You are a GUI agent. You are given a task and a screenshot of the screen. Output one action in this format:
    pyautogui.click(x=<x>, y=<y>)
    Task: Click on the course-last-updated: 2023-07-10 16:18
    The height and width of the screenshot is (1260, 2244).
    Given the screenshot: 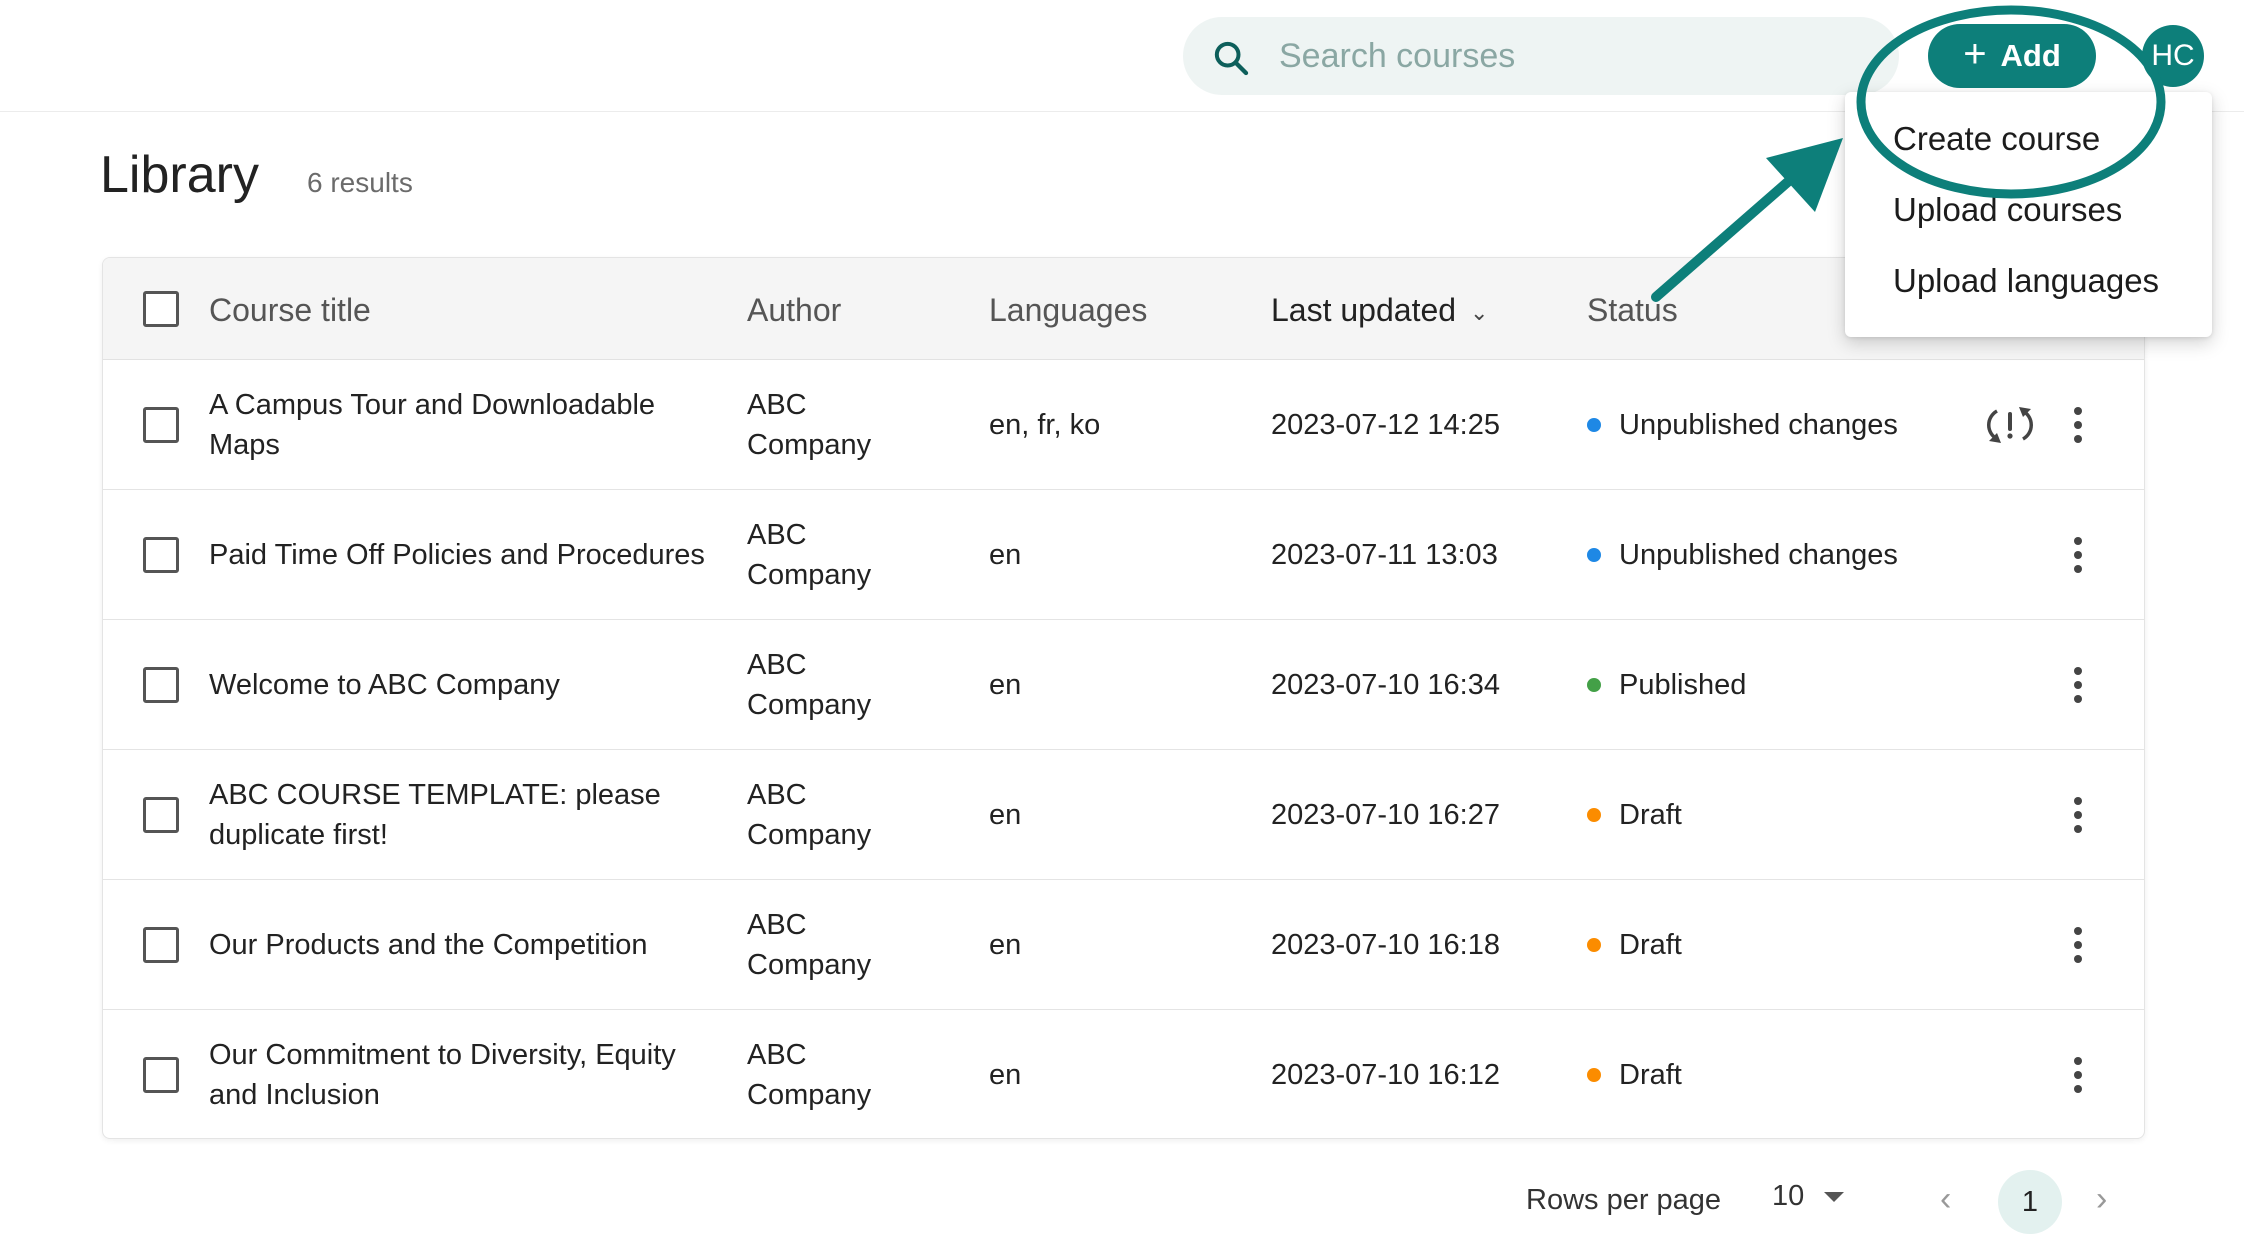 What is the action you would take?
    pyautogui.click(x=1385, y=945)
    